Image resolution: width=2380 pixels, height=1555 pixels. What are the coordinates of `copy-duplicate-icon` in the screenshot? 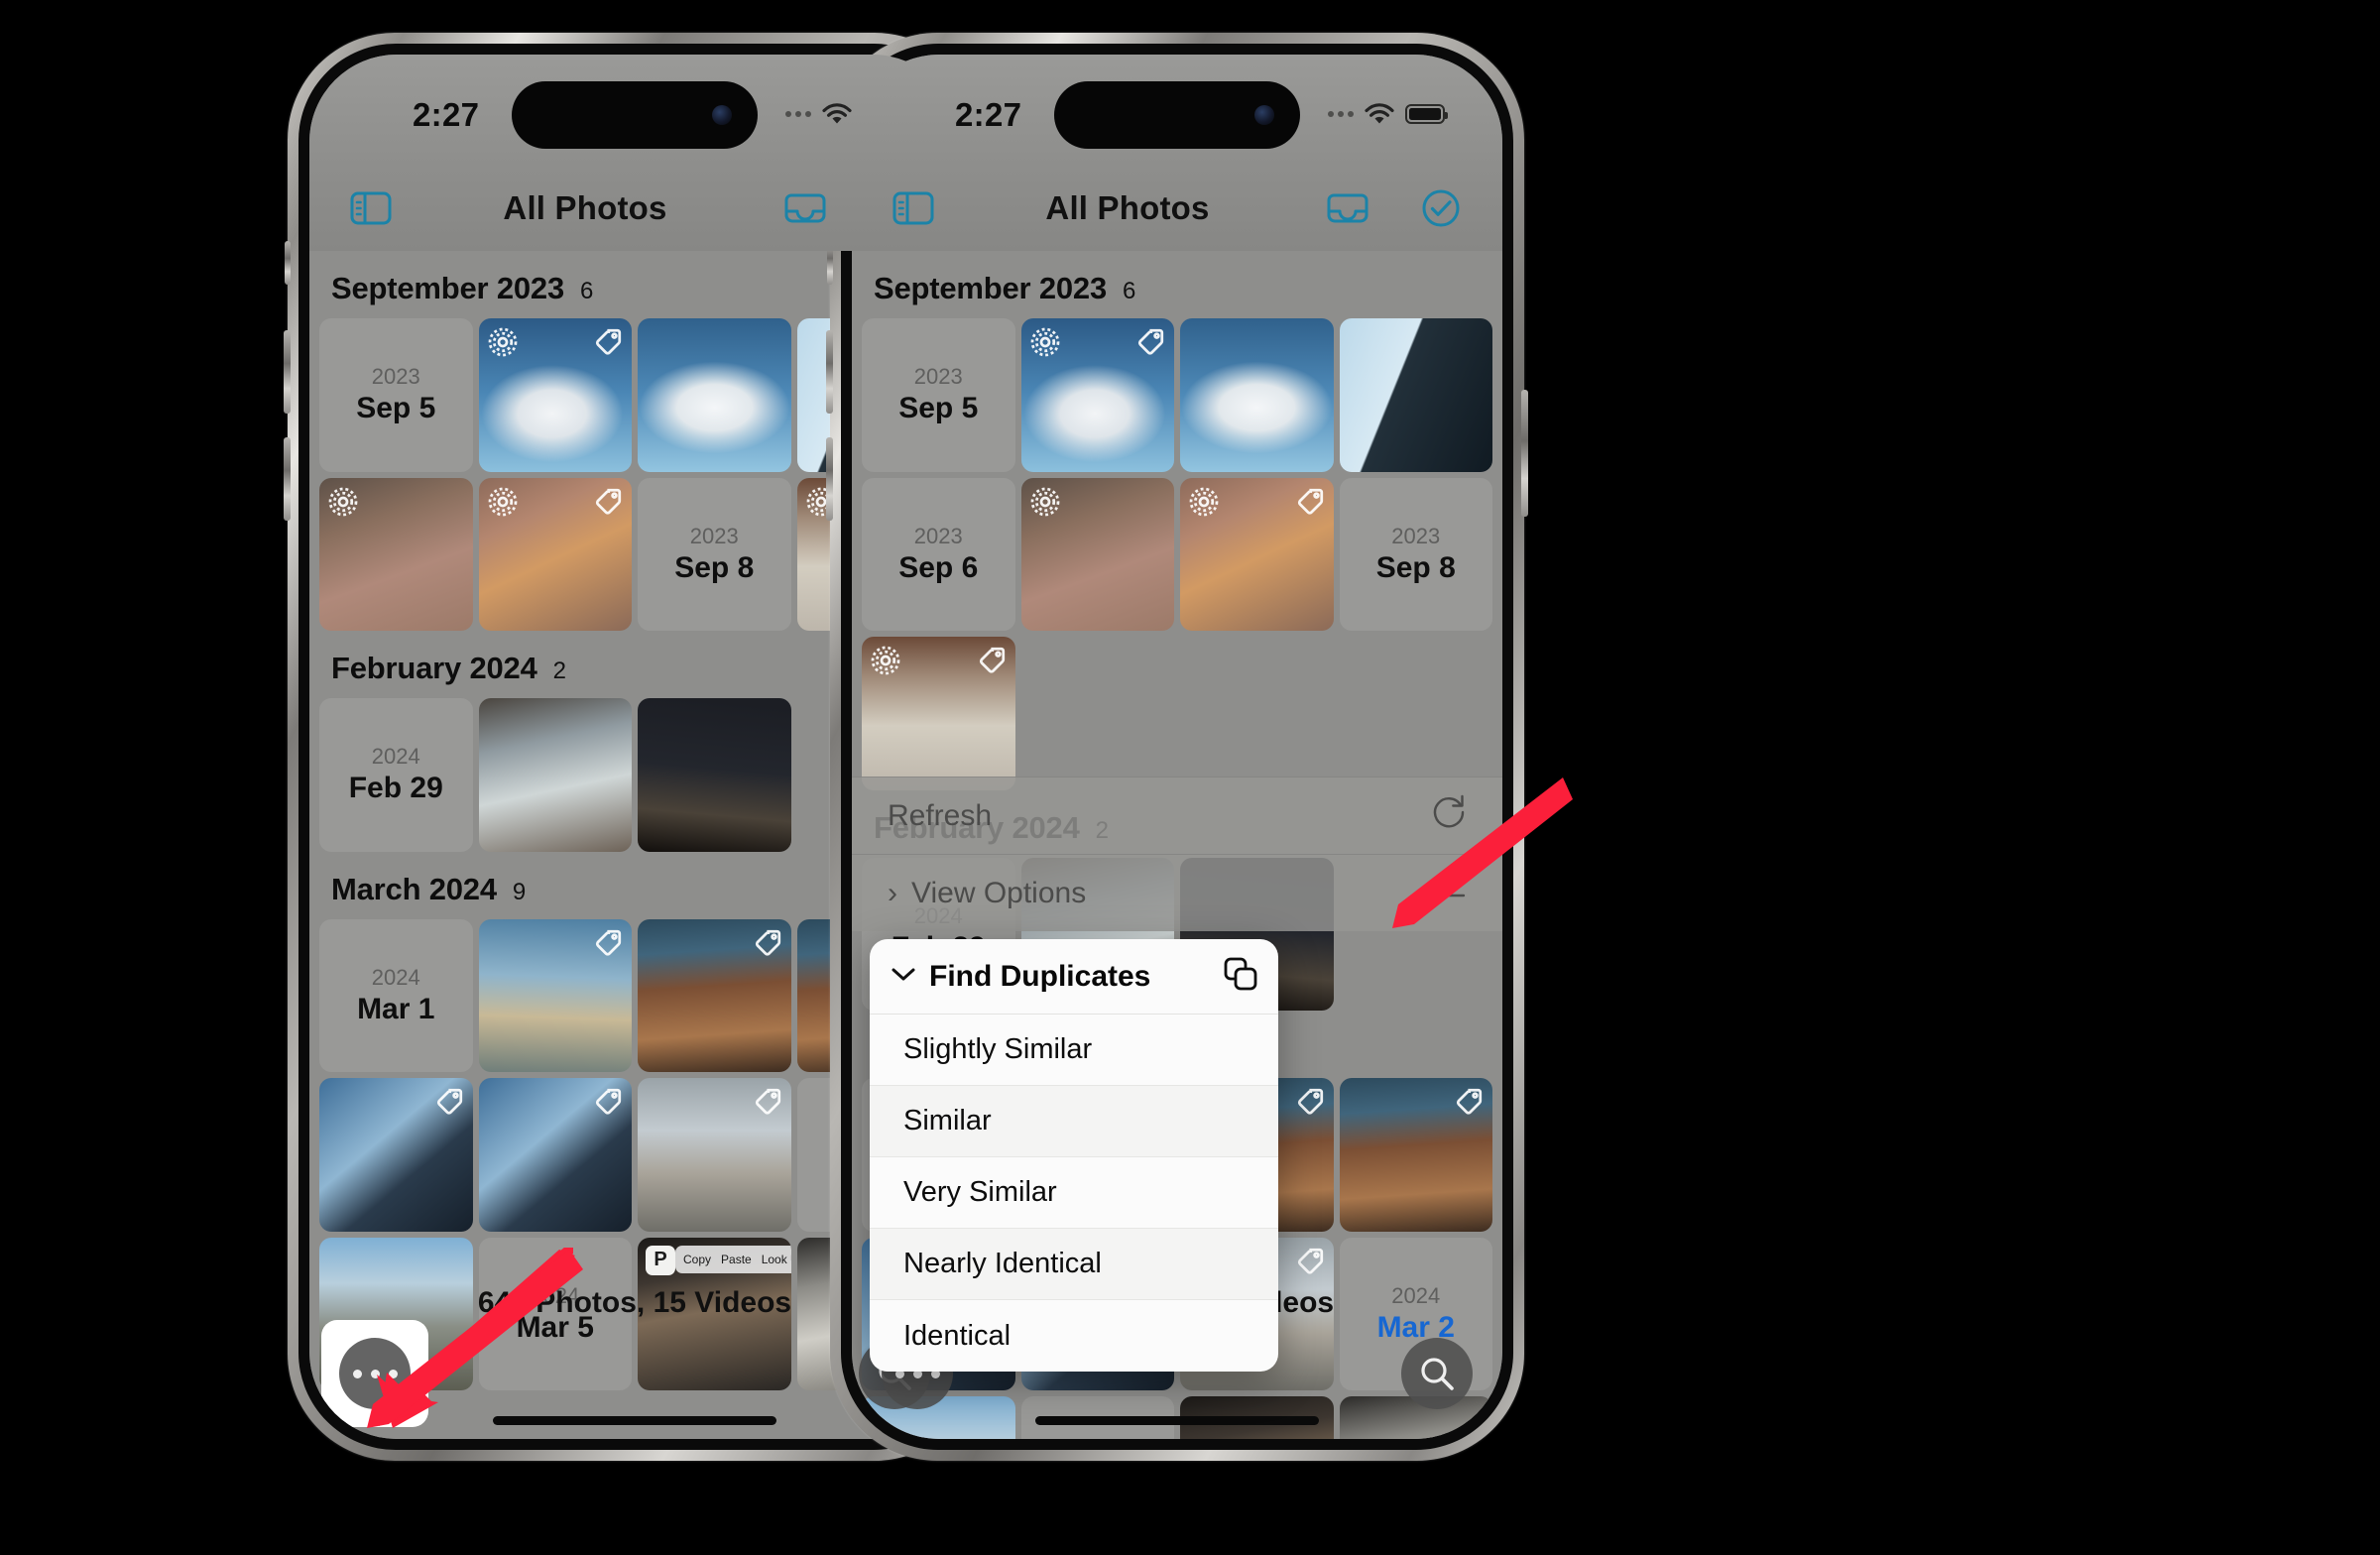 It's located at (1240, 976).